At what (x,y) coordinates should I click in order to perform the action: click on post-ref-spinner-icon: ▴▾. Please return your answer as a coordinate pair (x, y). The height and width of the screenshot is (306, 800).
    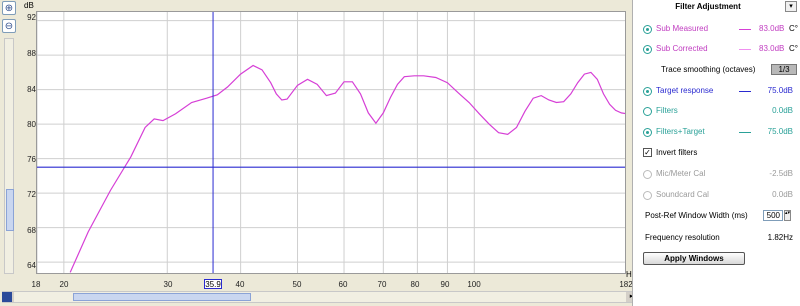
    Looking at the image, I should click on (787, 215).